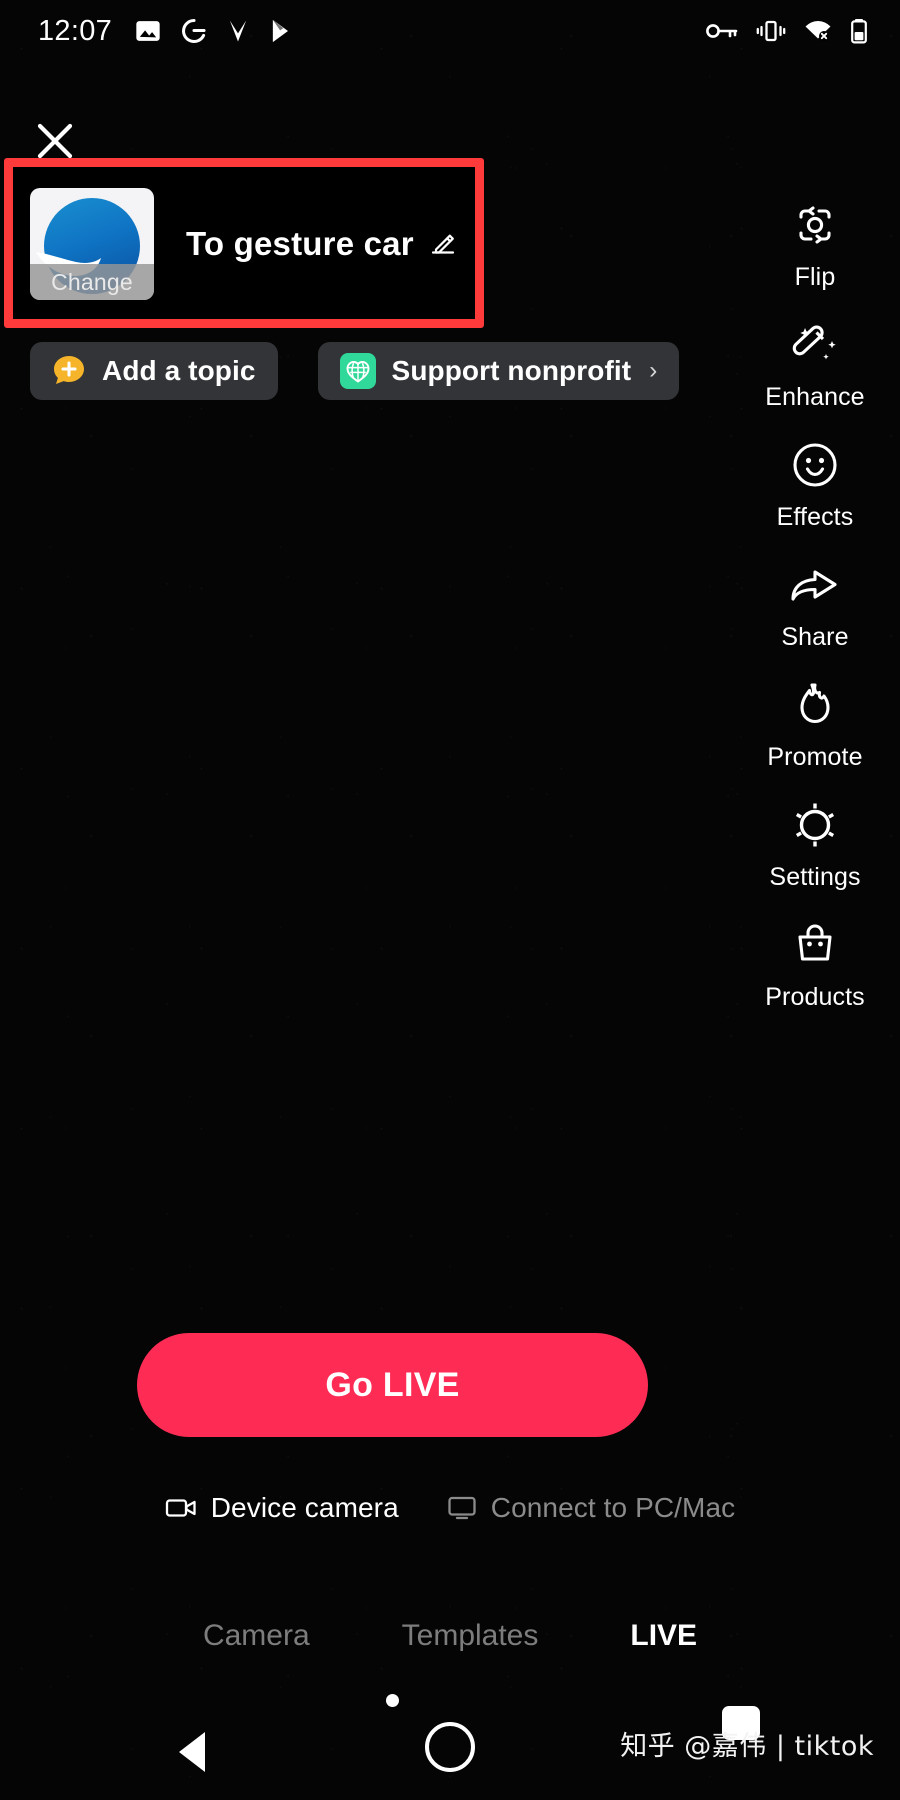 The width and height of the screenshot is (900, 1800). I want to click on rail-item-promote: Promote, so click(815, 736).